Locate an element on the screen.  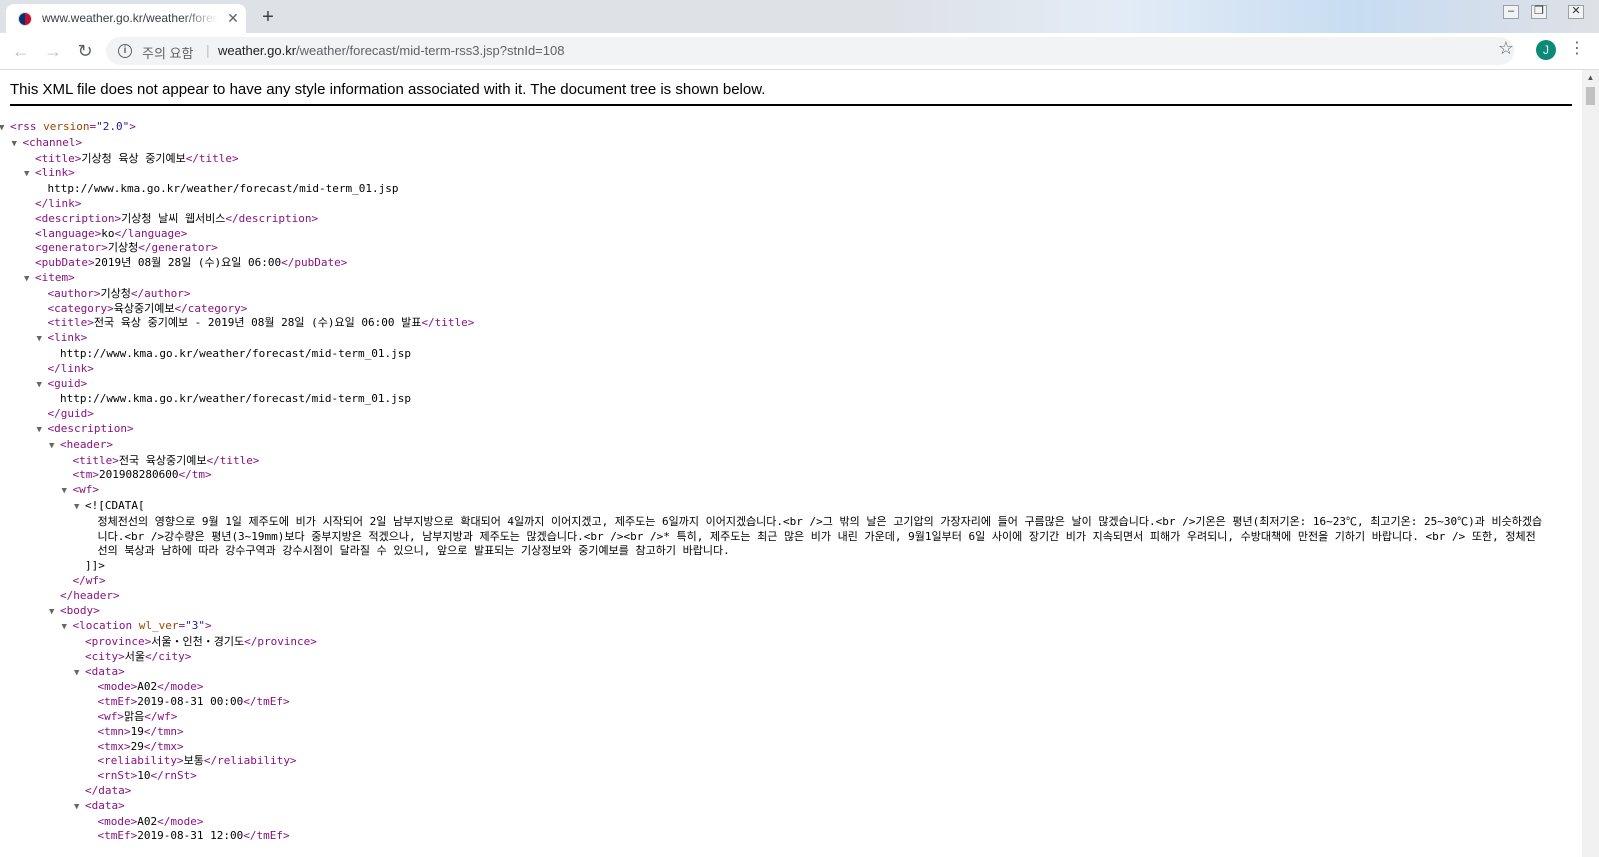
xml-text: 2019-08-31 12:00 is located at coordinates (190, 836).